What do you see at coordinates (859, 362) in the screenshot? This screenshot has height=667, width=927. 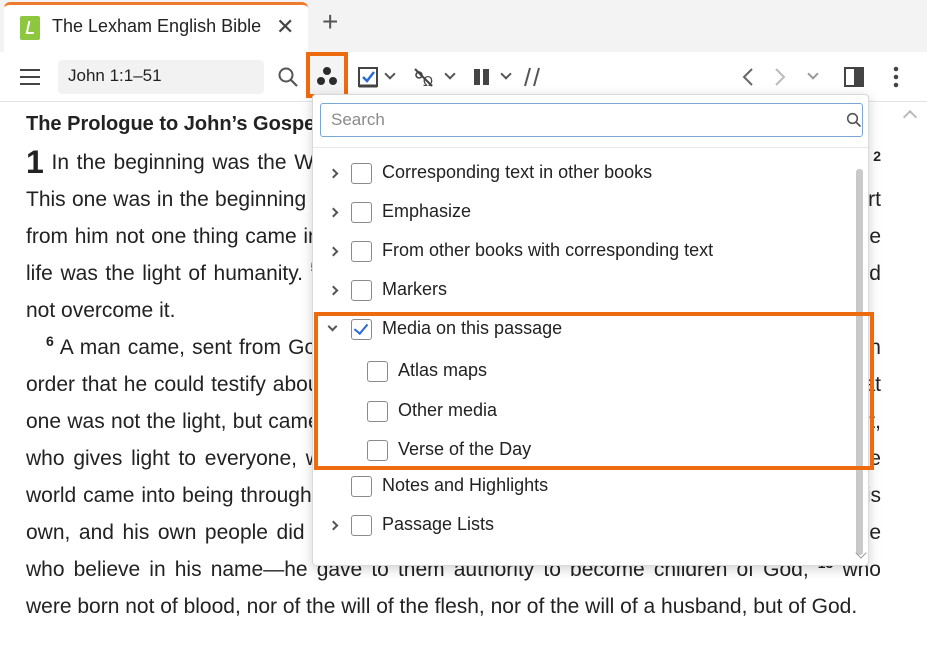 I see `dropdown-scrollbar` at bounding box center [859, 362].